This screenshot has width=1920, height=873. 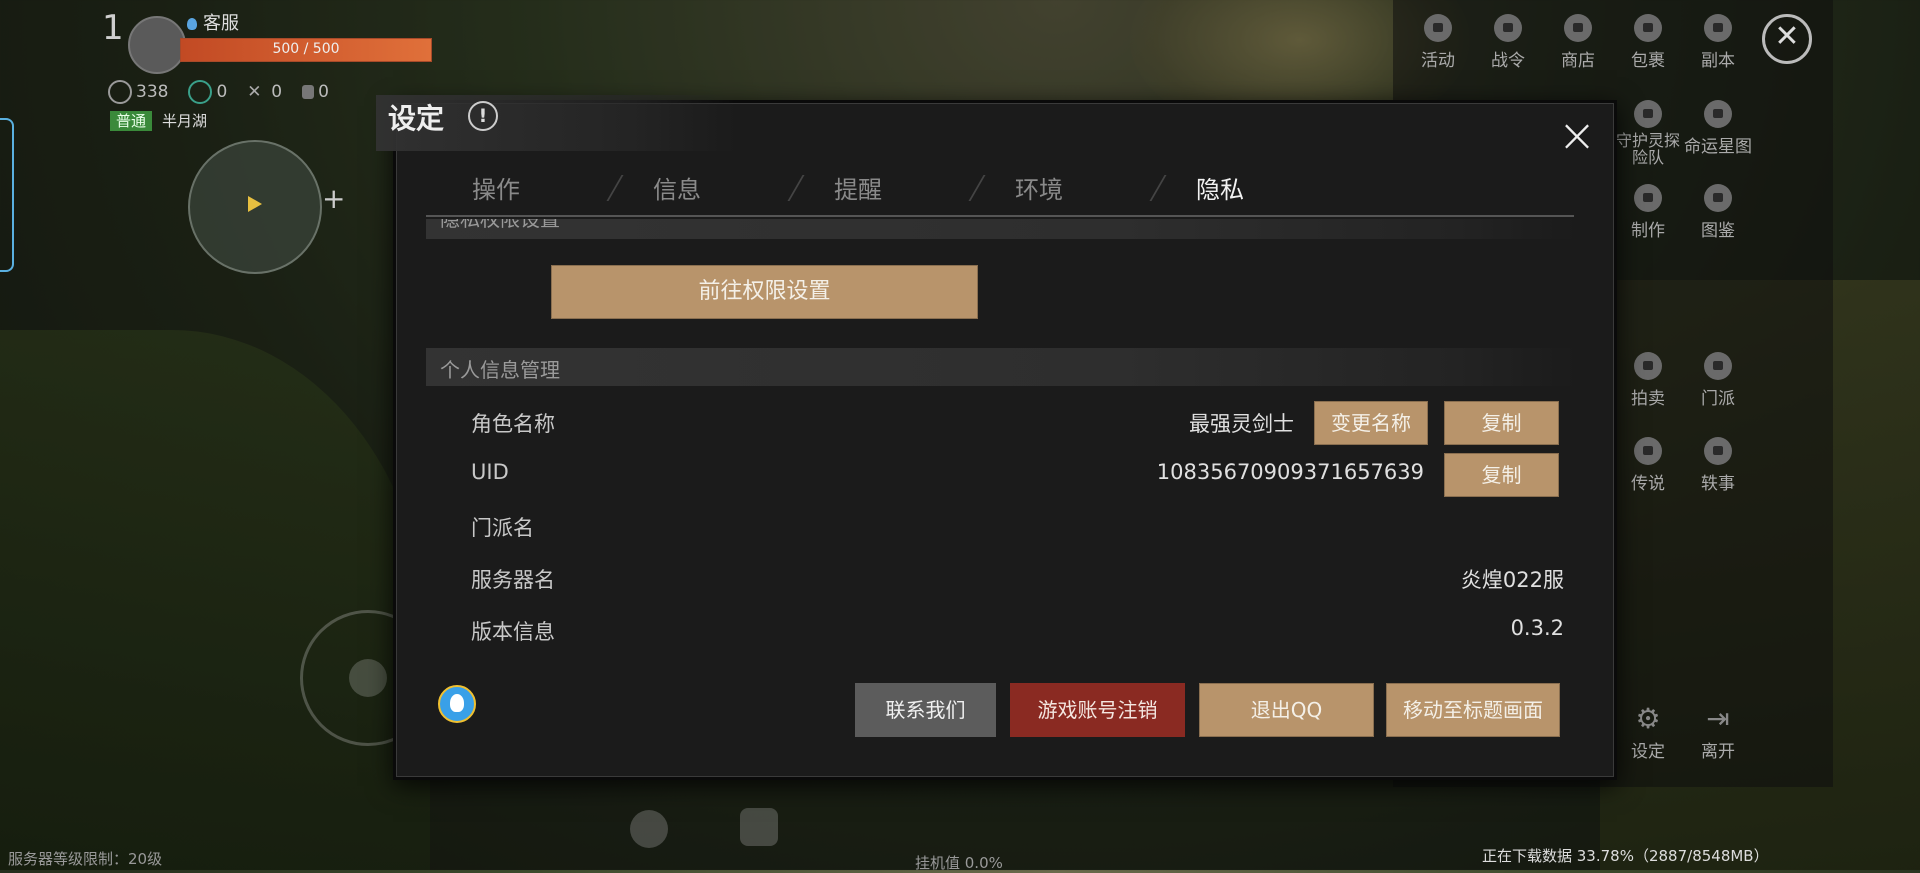 What do you see at coordinates (416, 118) in the screenshot?
I see `dialog-title: 设定` at bounding box center [416, 118].